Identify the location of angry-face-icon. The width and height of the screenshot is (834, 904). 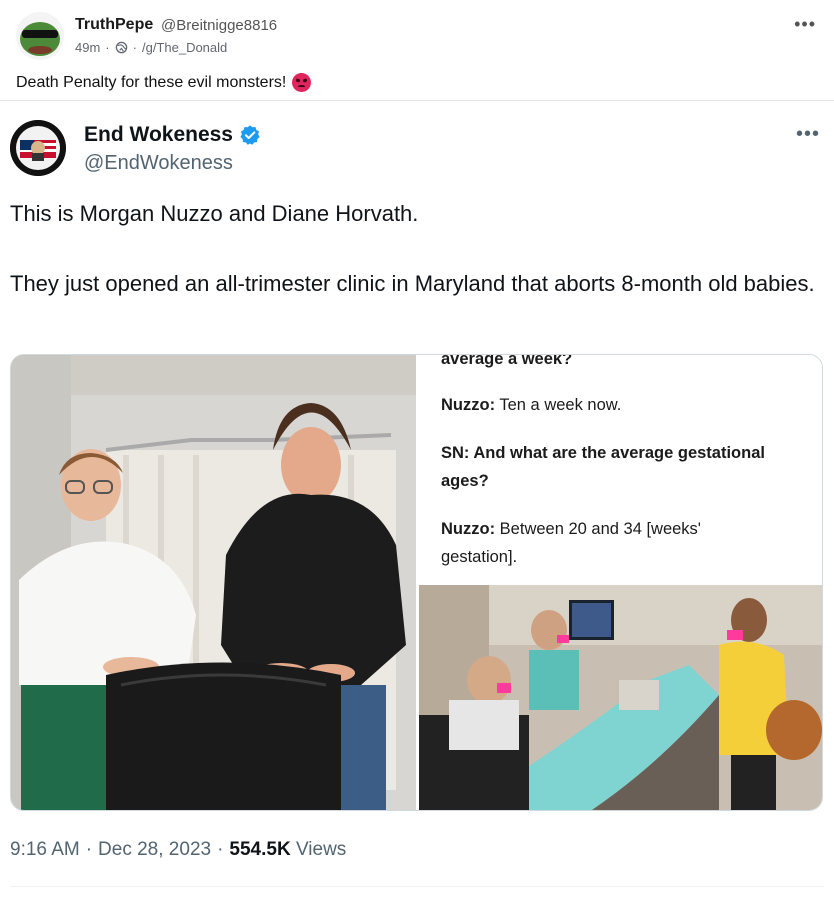
(302, 82).